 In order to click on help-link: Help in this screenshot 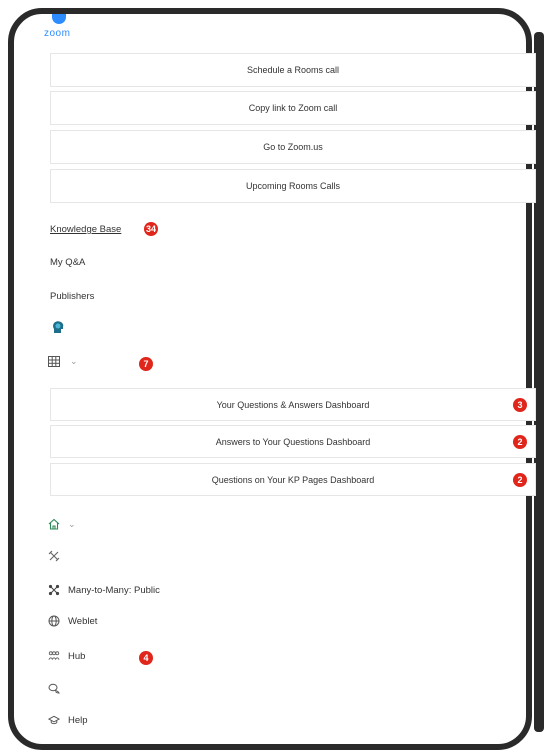, I will do `click(68, 720)`.